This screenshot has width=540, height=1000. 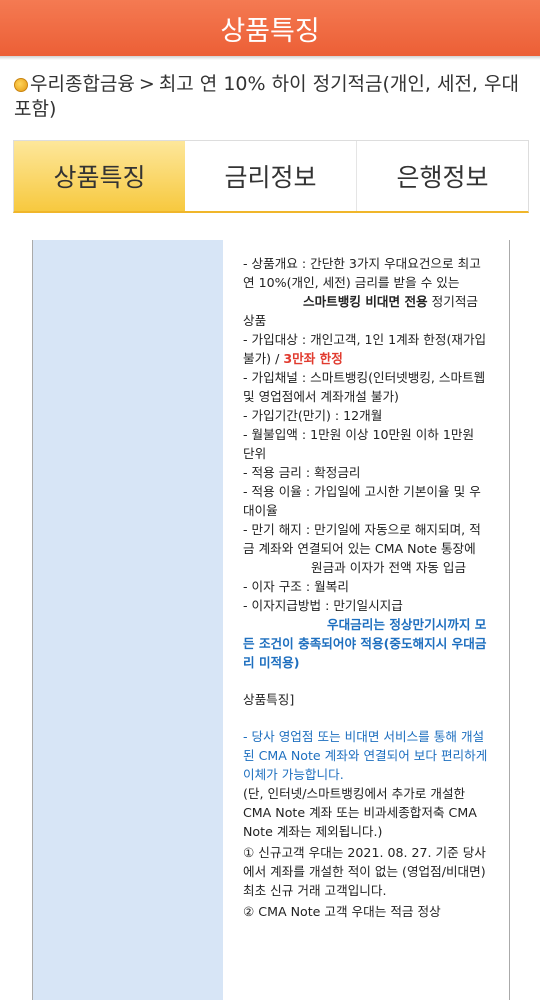 What do you see at coordinates (342, 911) in the screenshot?
I see `cma-customer-note: ② CMA Note 고객 우대는 적금 정상` at bounding box center [342, 911].